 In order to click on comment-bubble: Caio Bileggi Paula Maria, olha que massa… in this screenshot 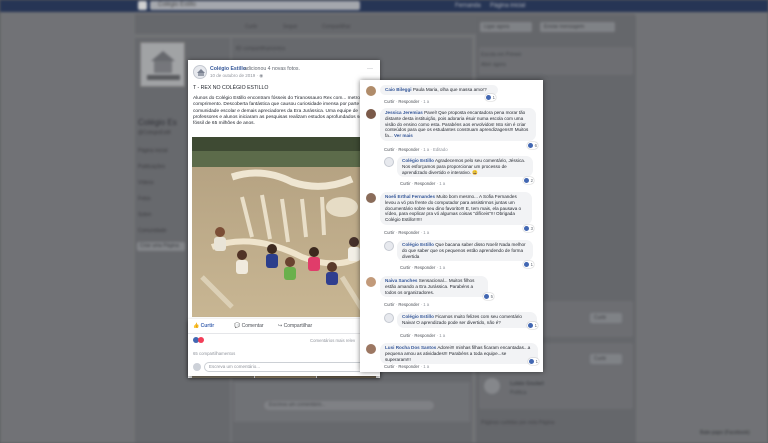, I will do `click(439, 90)`.